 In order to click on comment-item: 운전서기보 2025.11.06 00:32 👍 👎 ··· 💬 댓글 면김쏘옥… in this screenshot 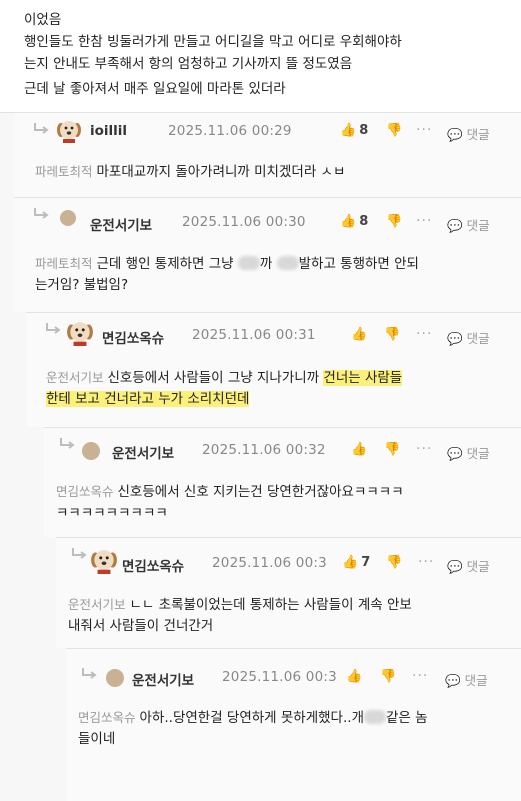, I will do `click(282, 482)`.